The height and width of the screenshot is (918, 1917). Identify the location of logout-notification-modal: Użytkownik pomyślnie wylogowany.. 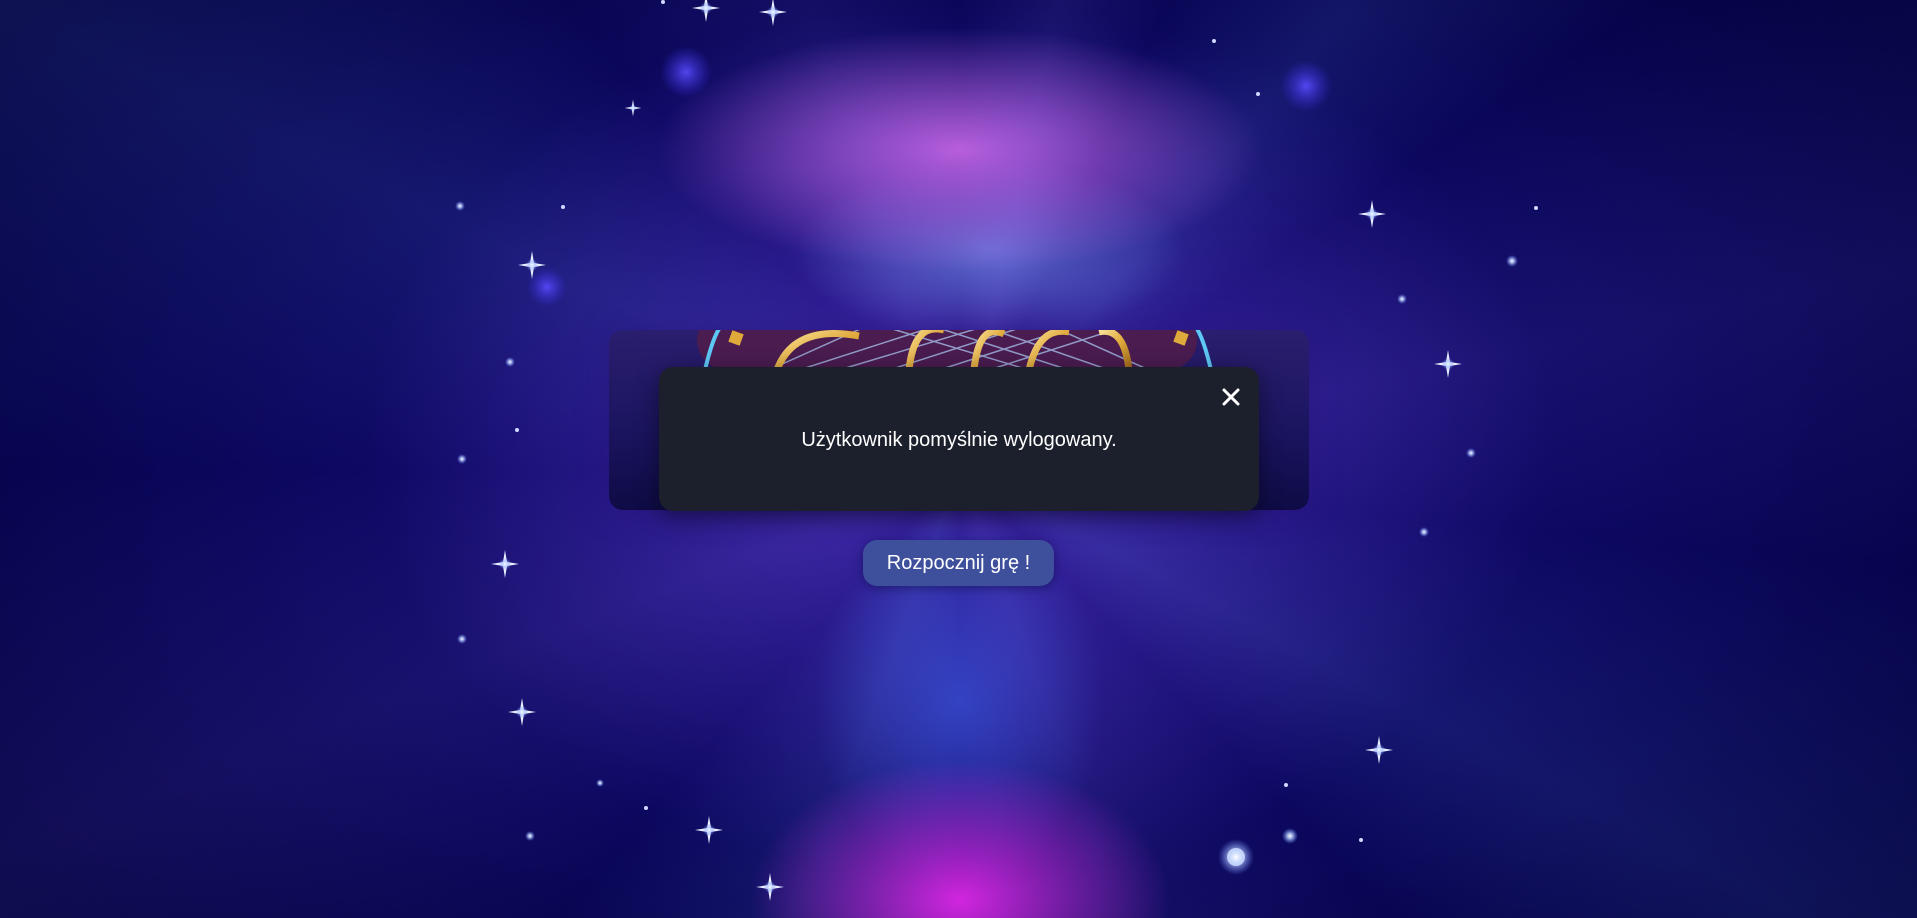
(959, 439).